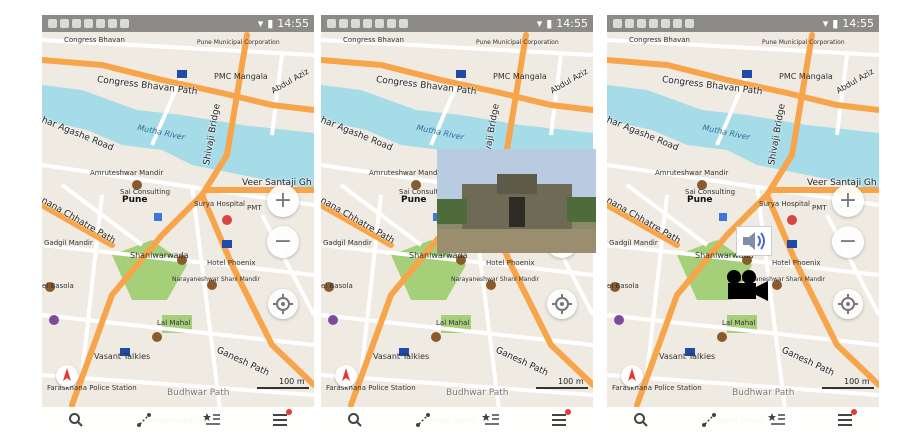 The image size is (921, 441). Describe the element at coordinates (754, 241) in the screenshot. I see `audio-icon` at that location.